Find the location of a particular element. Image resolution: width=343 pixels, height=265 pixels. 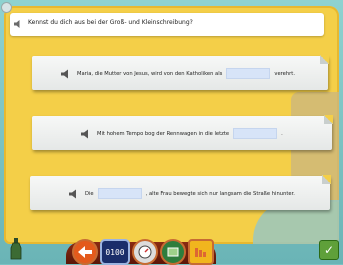

folder-button is located at coordinates (201, 252).